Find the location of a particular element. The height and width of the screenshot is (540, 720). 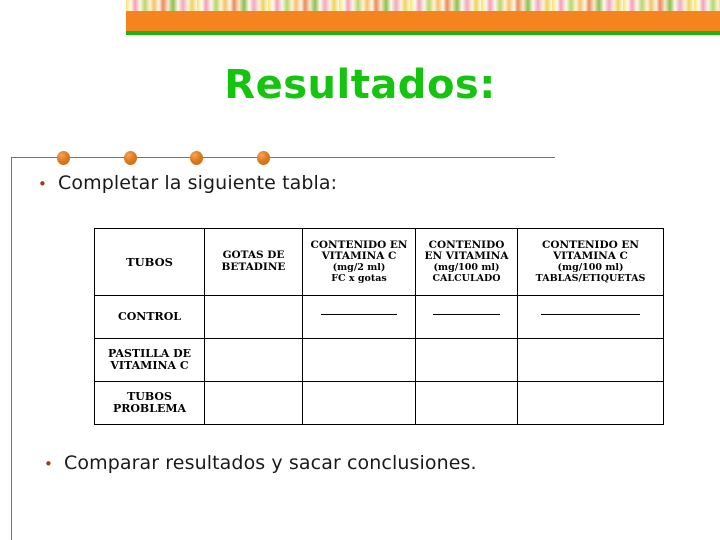

banner-orange-band is located at coordinates (423, 21).